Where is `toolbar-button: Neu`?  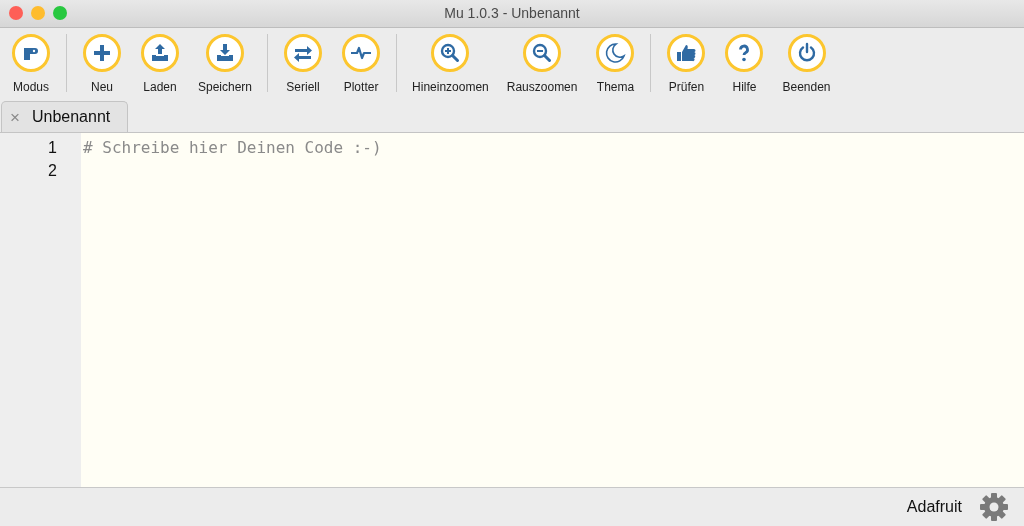
toolbar-button: Neu is located at coordinates (102, 65).